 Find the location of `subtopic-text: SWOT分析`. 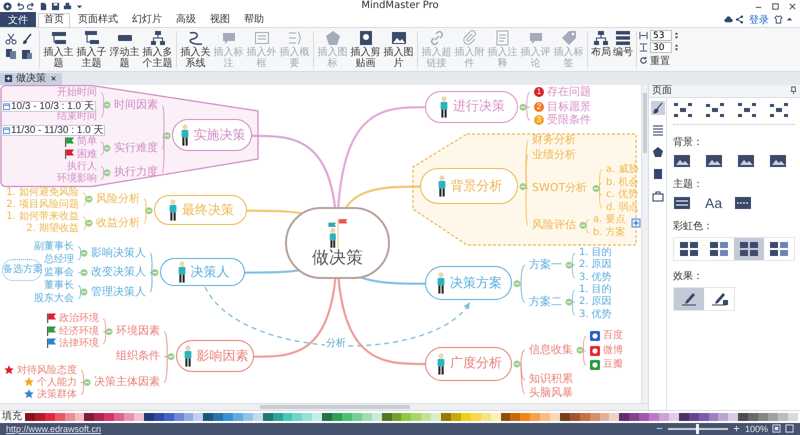

subtopic-text: SWOT分析 is located at coordinates (560, 188).